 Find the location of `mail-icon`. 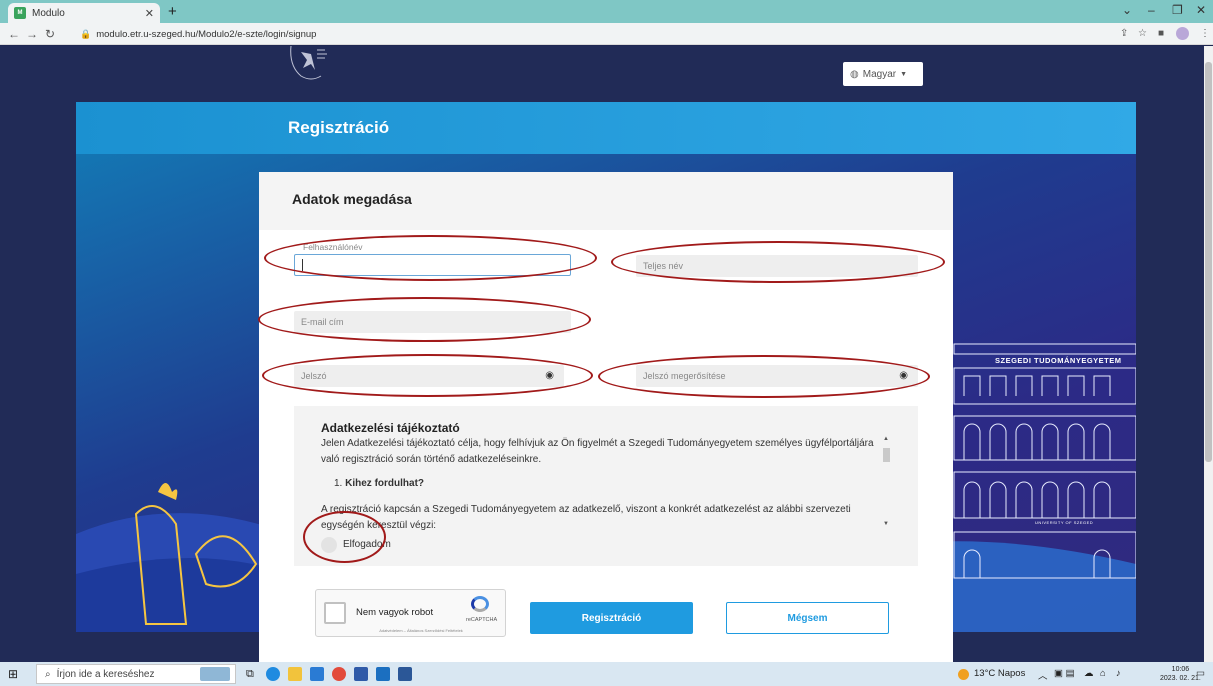

mail-icon is located at coordinates (317, 674).